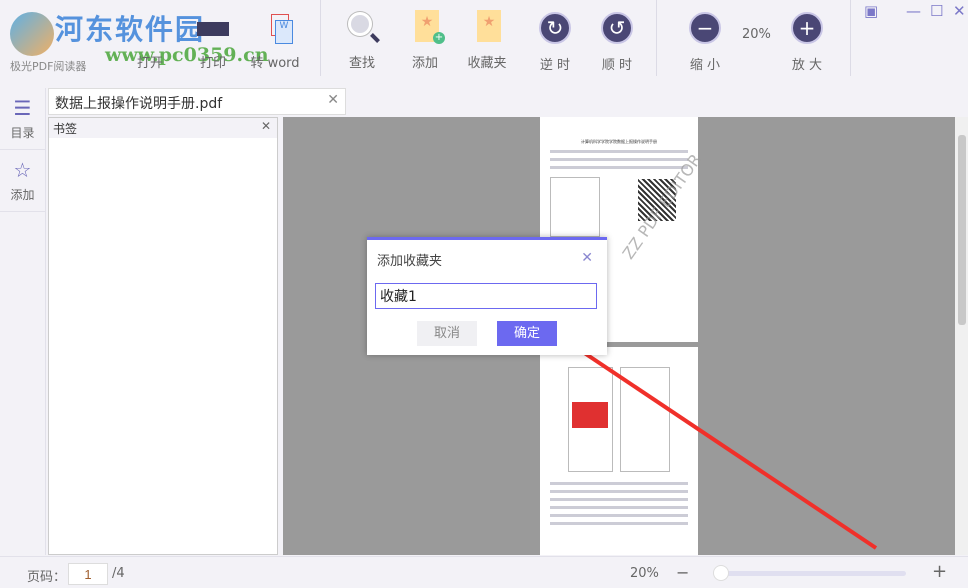  I want to click on dialog-title: 添加收藏夹, so click(410, 261).